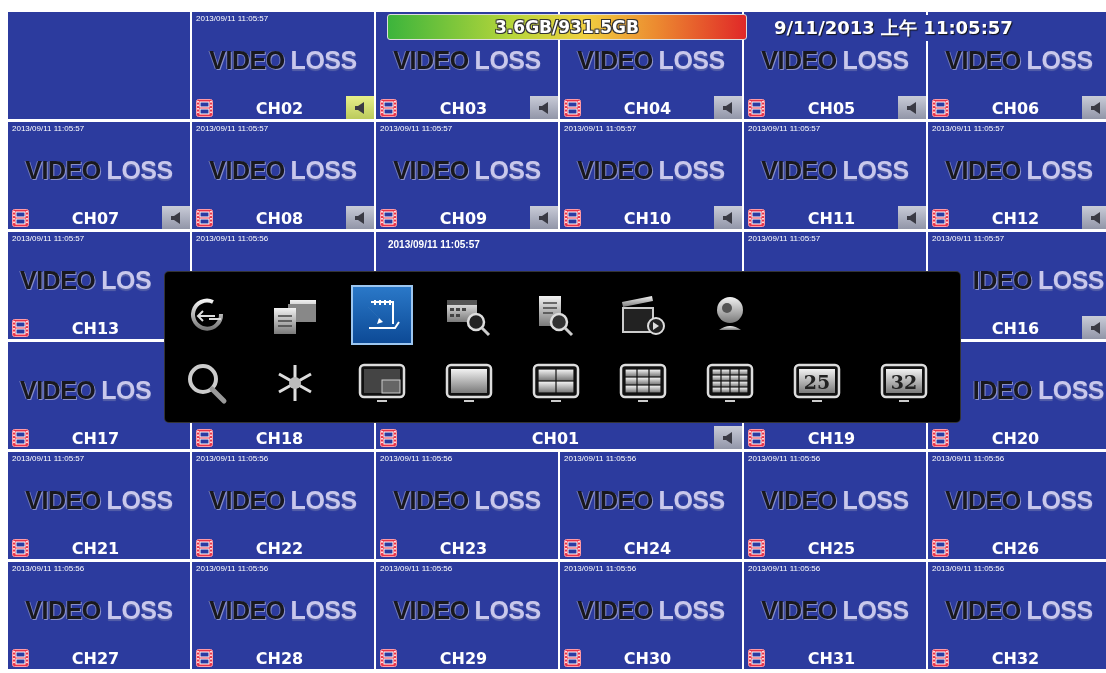  What do you see at coordinates (647, 108) in the screenshot?
I see `channel-label: CH04` at bounding box center [647, 108].